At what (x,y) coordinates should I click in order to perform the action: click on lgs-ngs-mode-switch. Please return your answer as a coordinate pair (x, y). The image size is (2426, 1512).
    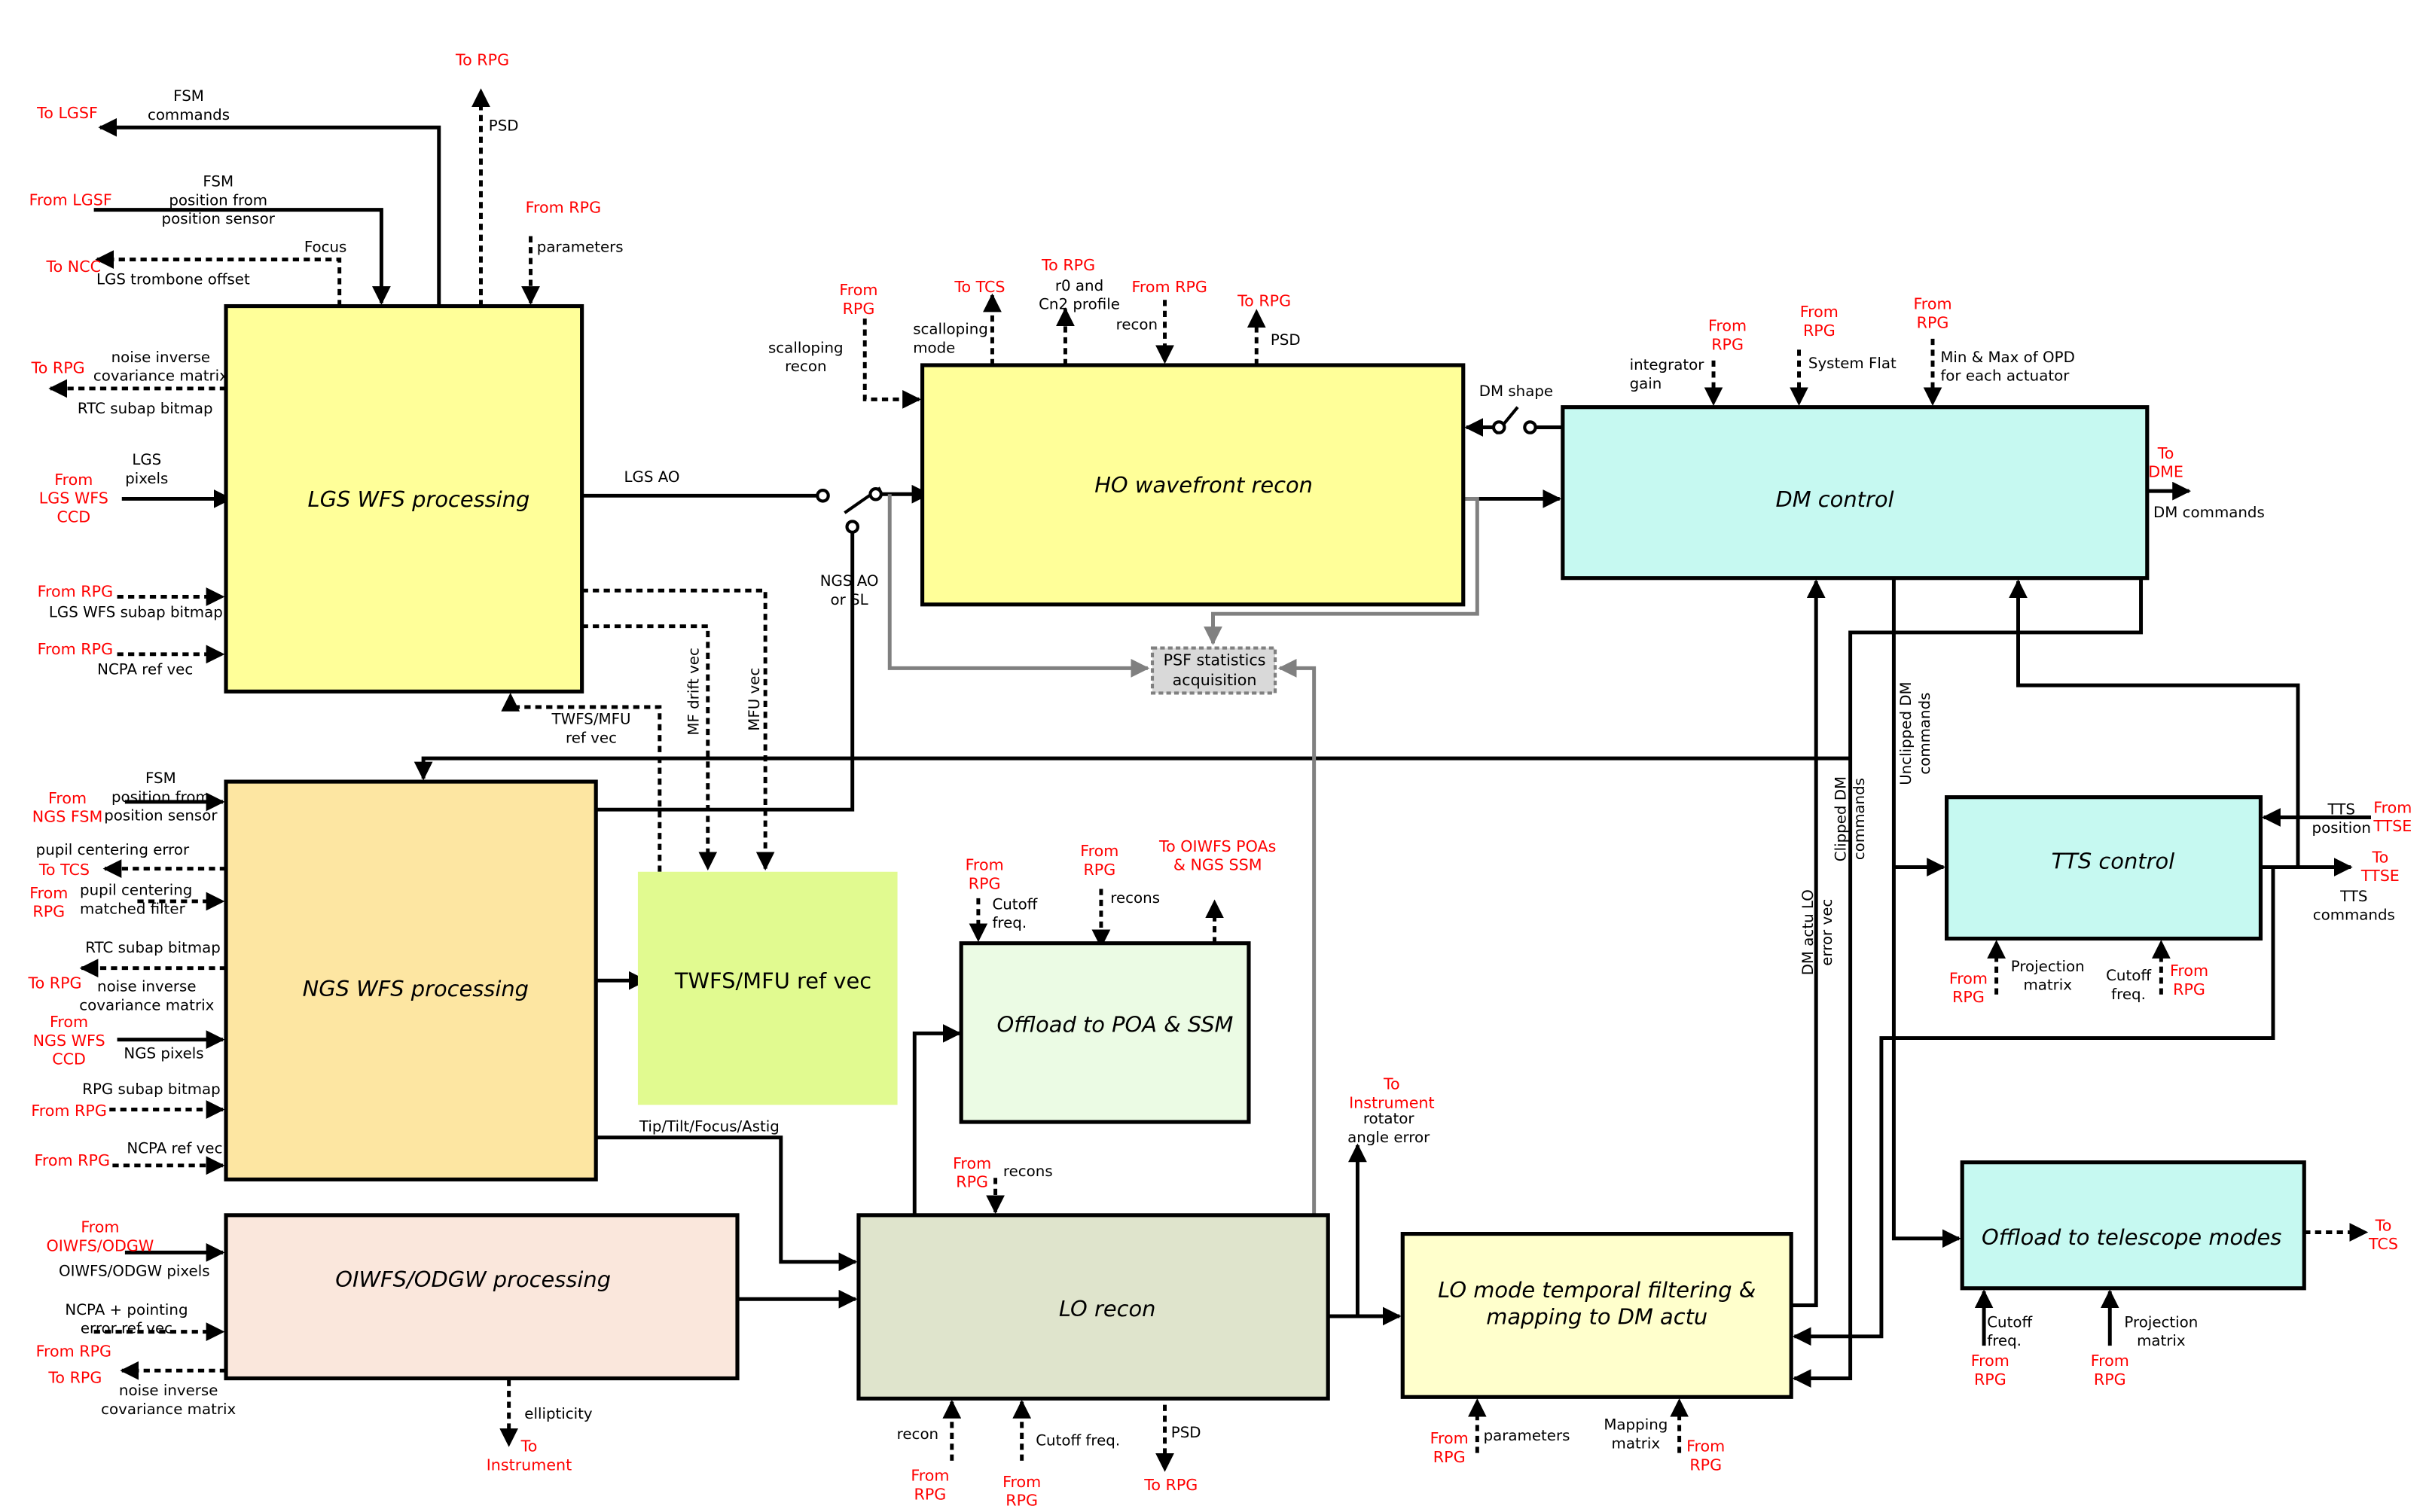
    Looking at the image, I should click on (849, 510).